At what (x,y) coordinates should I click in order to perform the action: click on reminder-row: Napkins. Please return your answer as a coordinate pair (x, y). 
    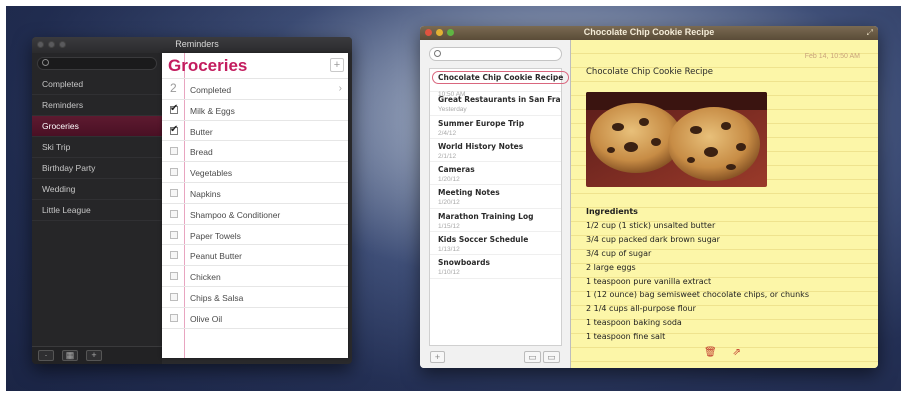
    Looking at the image, I should click on (255, 193).